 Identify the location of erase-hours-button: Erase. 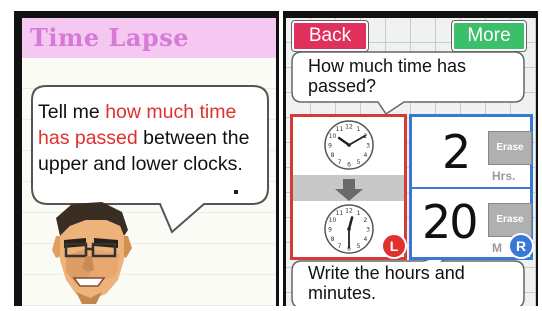
(510, 148).